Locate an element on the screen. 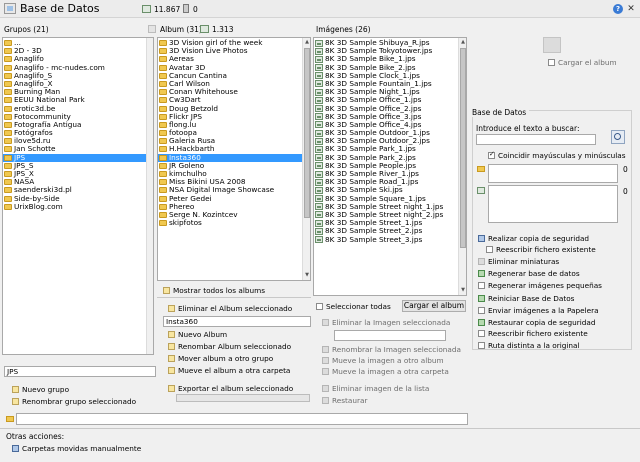  export-album-button: Exportar el album seleccionado is located at coordinates (230, 388).